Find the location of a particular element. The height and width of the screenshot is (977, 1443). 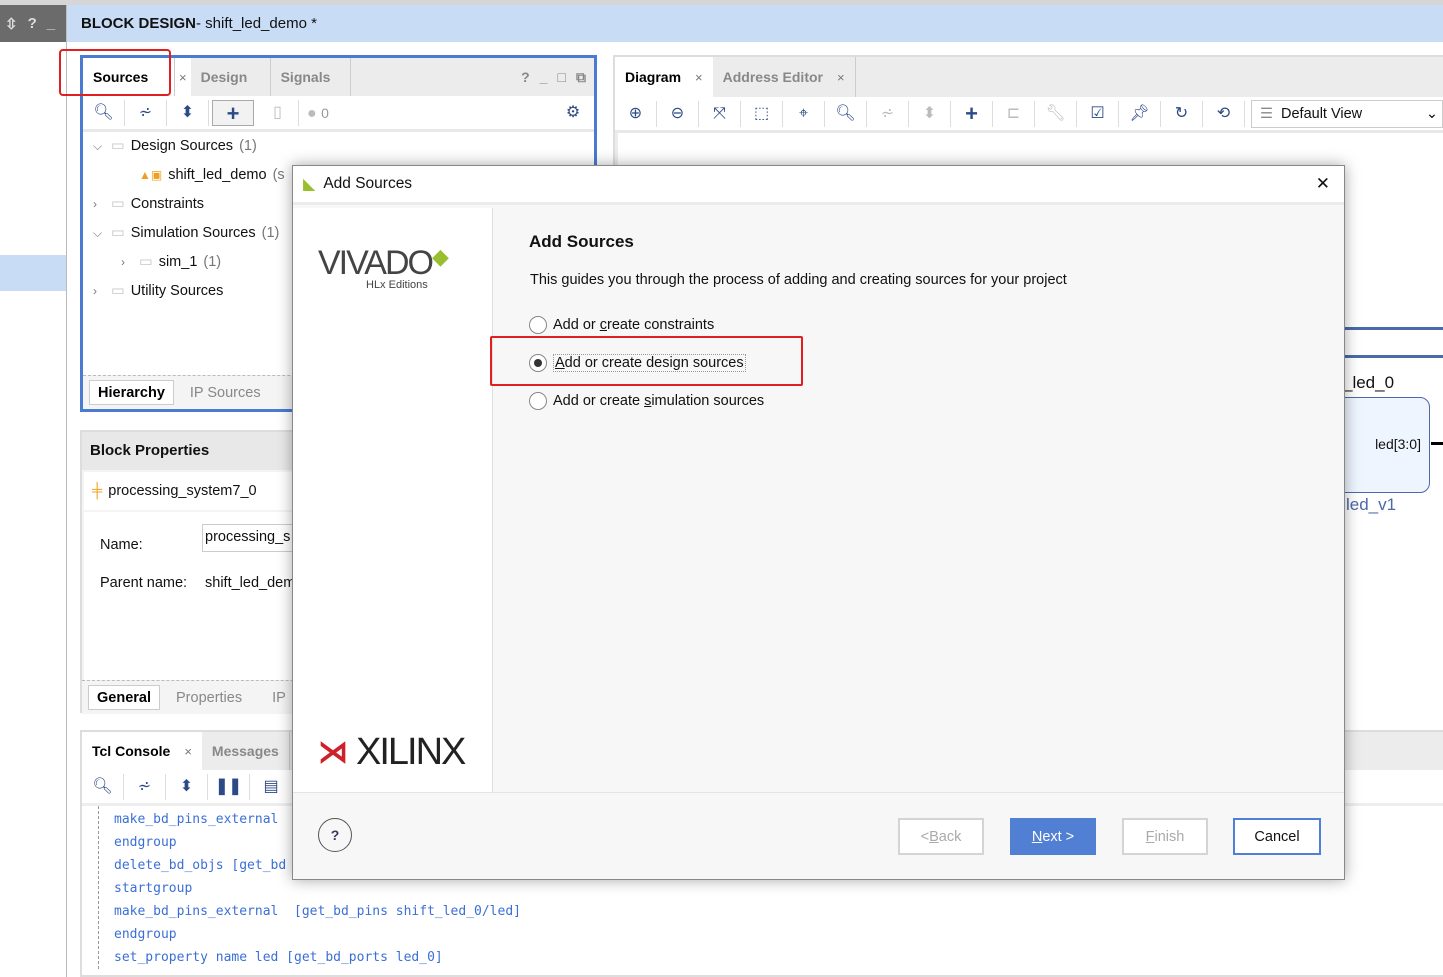

tree-item-constraints: › ▭ Constraints is located at coordinates (148, 204).